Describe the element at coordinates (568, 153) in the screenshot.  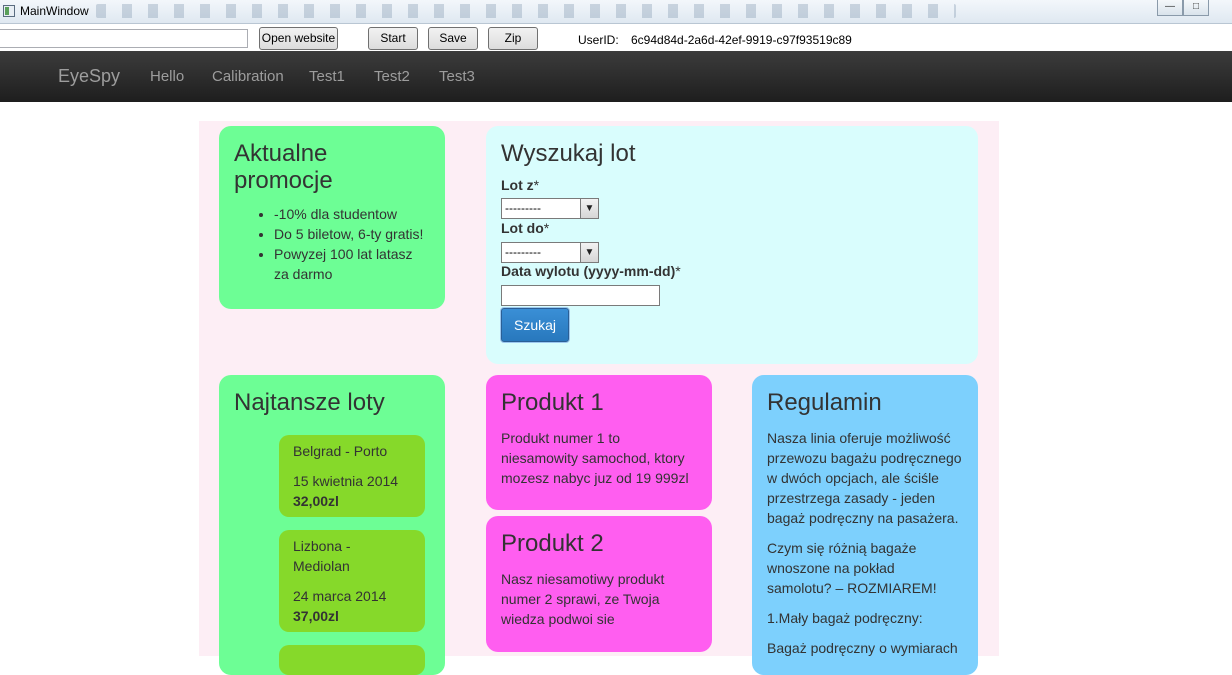
I see `search-title: Wyszukaj lot` at that location.